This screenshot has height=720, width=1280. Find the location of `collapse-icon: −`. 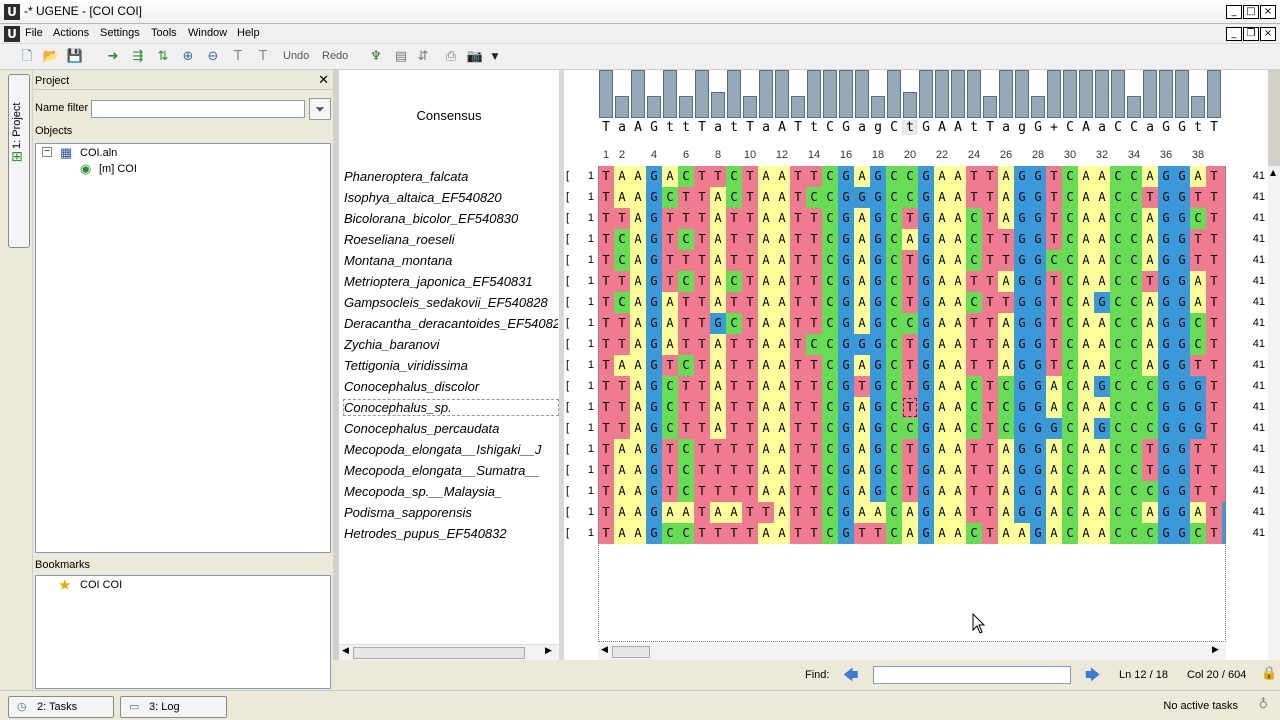

collapse-icon: − is located at coordinates (47, 152).